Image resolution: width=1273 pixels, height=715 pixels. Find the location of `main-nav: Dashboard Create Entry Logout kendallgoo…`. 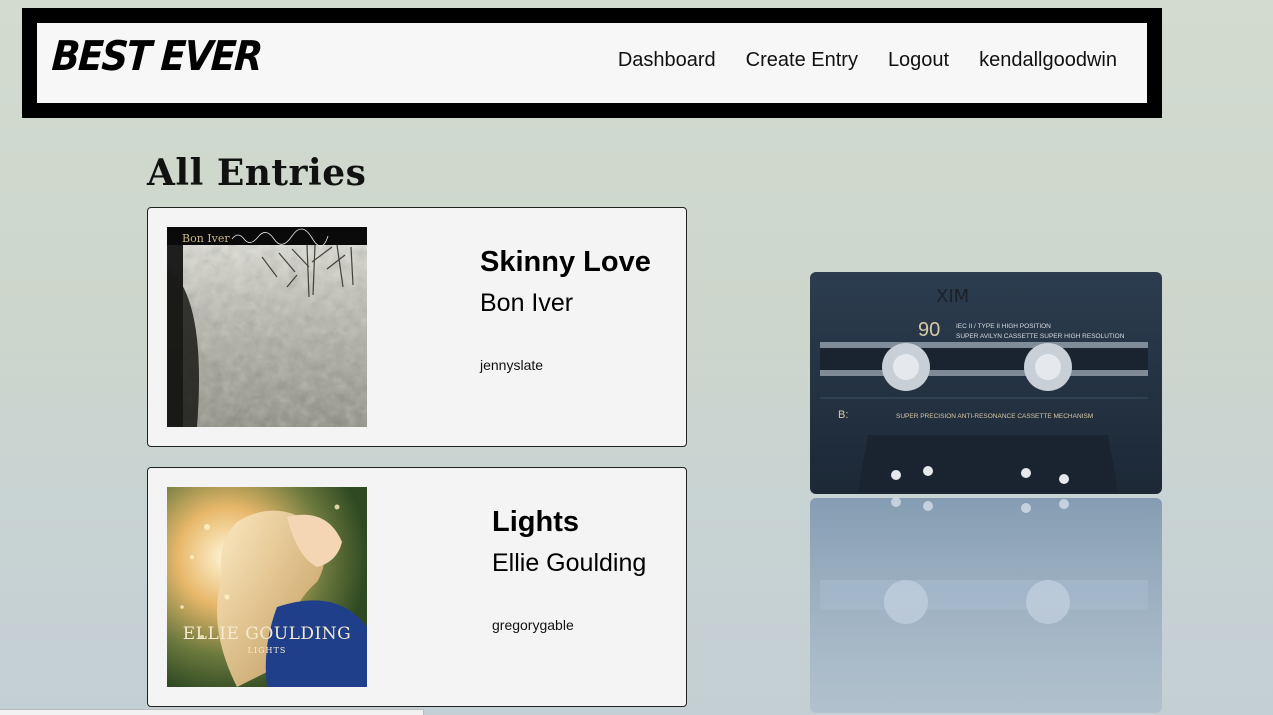

main-nav: Dashboard Create Entry Logout kendallgoo… is located at coordinates (867, 60).